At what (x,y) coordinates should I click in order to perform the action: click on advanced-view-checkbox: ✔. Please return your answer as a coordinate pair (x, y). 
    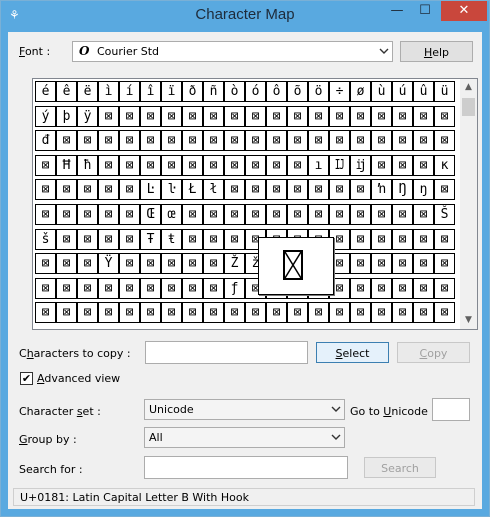
    Looking at the image, I should click on (26, 378).